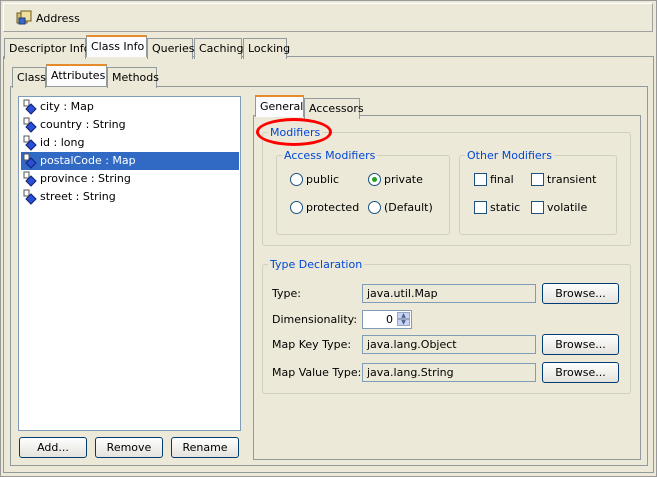 This screenshot has width=657, height=477. I want to click on transient-label: transient, so click(572, 179).